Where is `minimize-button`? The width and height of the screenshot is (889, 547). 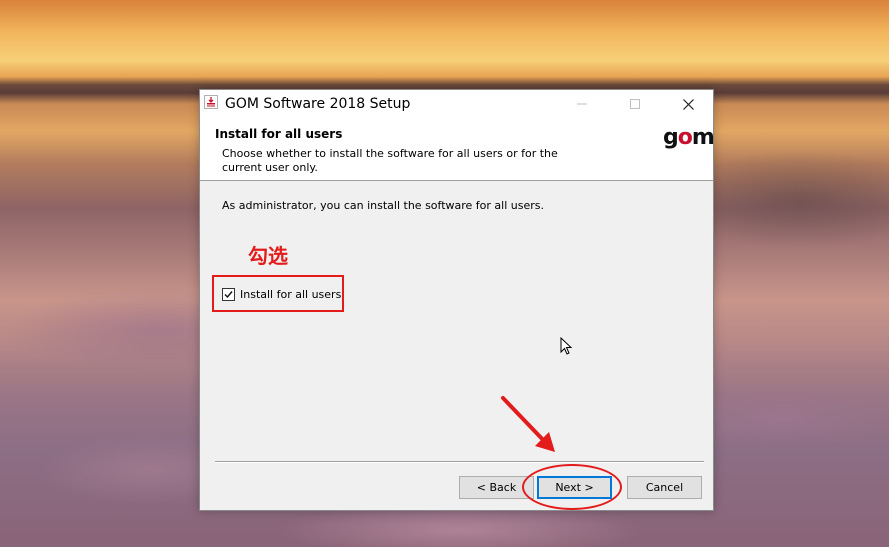 minimize-button is located at coordinates (582, 104).